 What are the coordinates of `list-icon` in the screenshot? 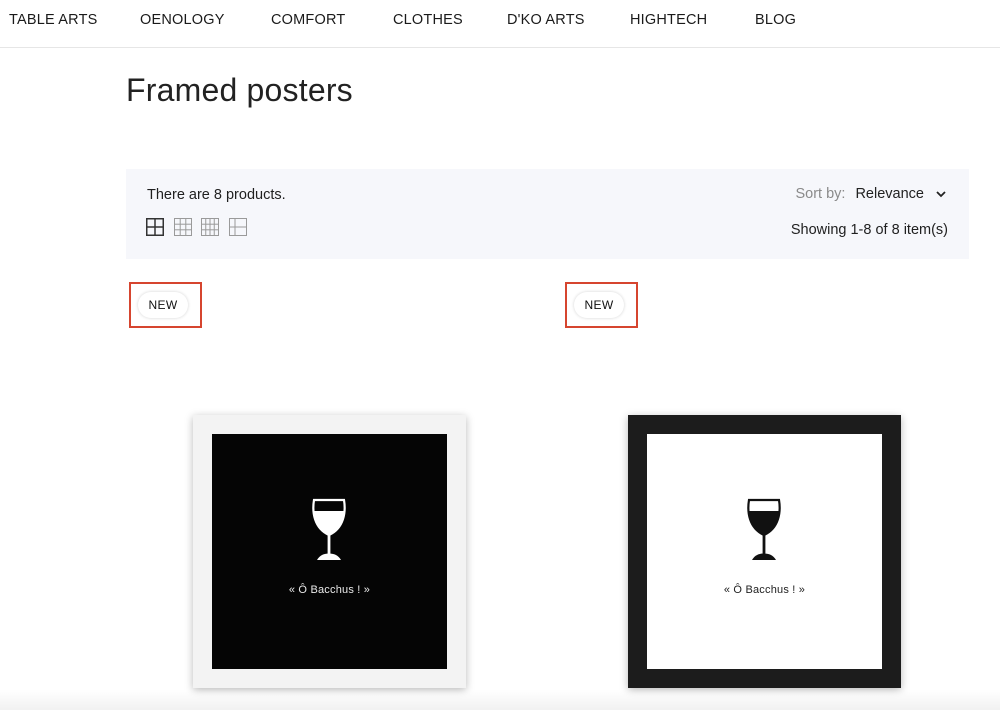 It's located at (238, 227).